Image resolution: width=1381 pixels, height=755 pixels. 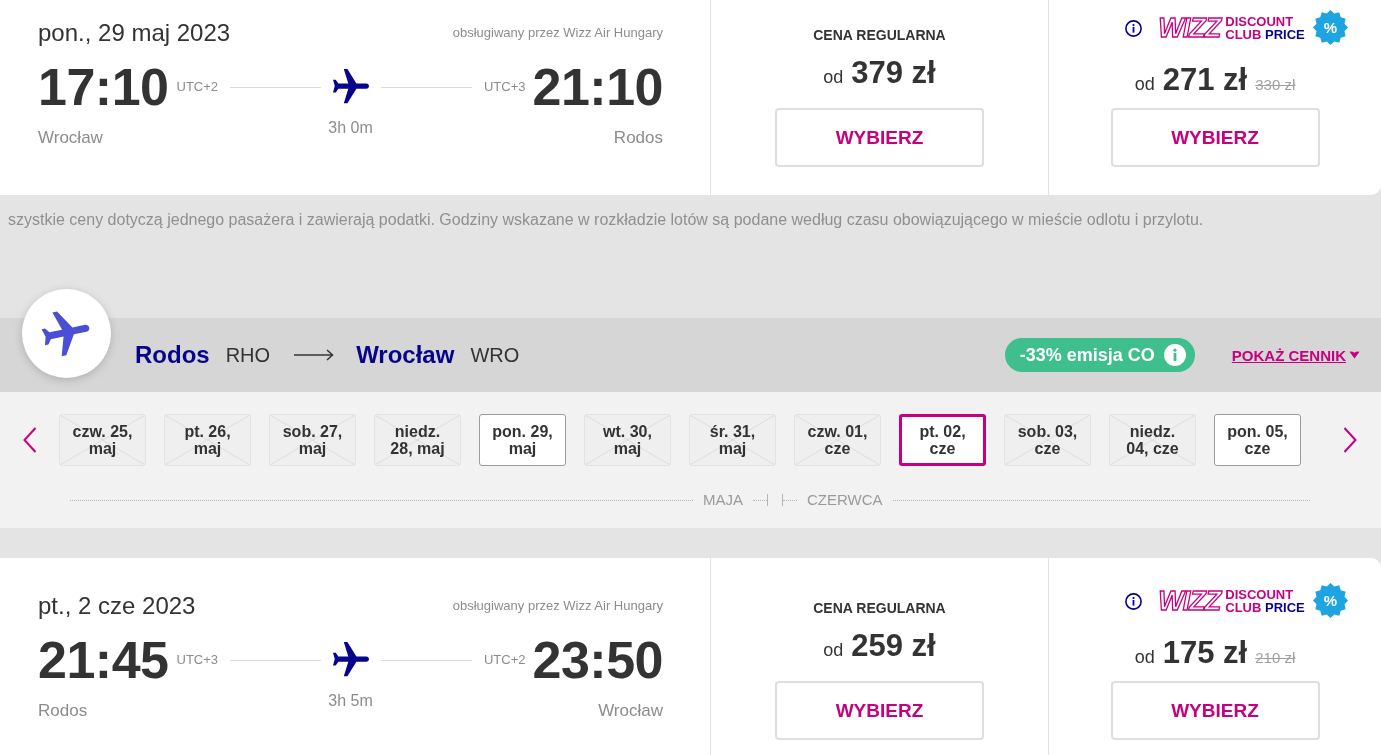 What do you see at coordinates (103, 87) in the screenshot?
I see `departure-time: 17:10` at bounding box center [103, 87].